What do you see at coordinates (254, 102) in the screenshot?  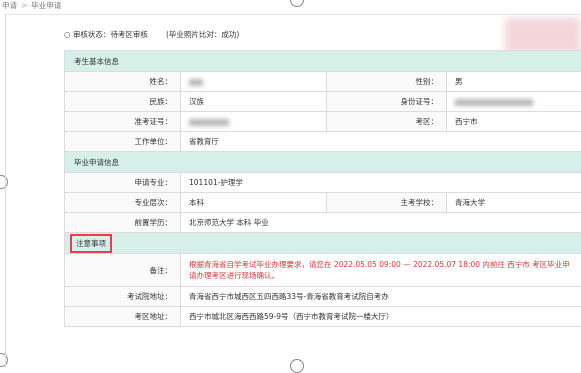 I see `ethnic-value: 汉族` at bounding box center [254, 102].